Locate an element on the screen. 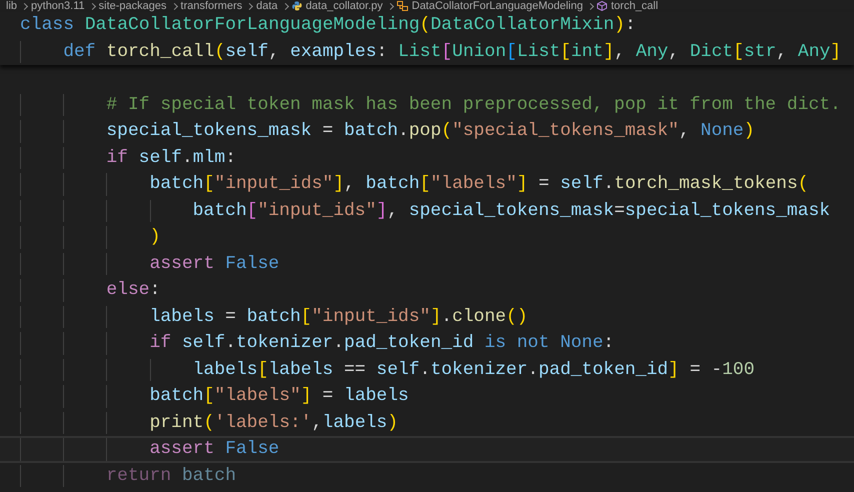 Image resolution: width=854 pixels, height=492 pixels. code-line: # If special token mask has been preprocessed, pop it from the dict. is located at coordinates (473, 105).